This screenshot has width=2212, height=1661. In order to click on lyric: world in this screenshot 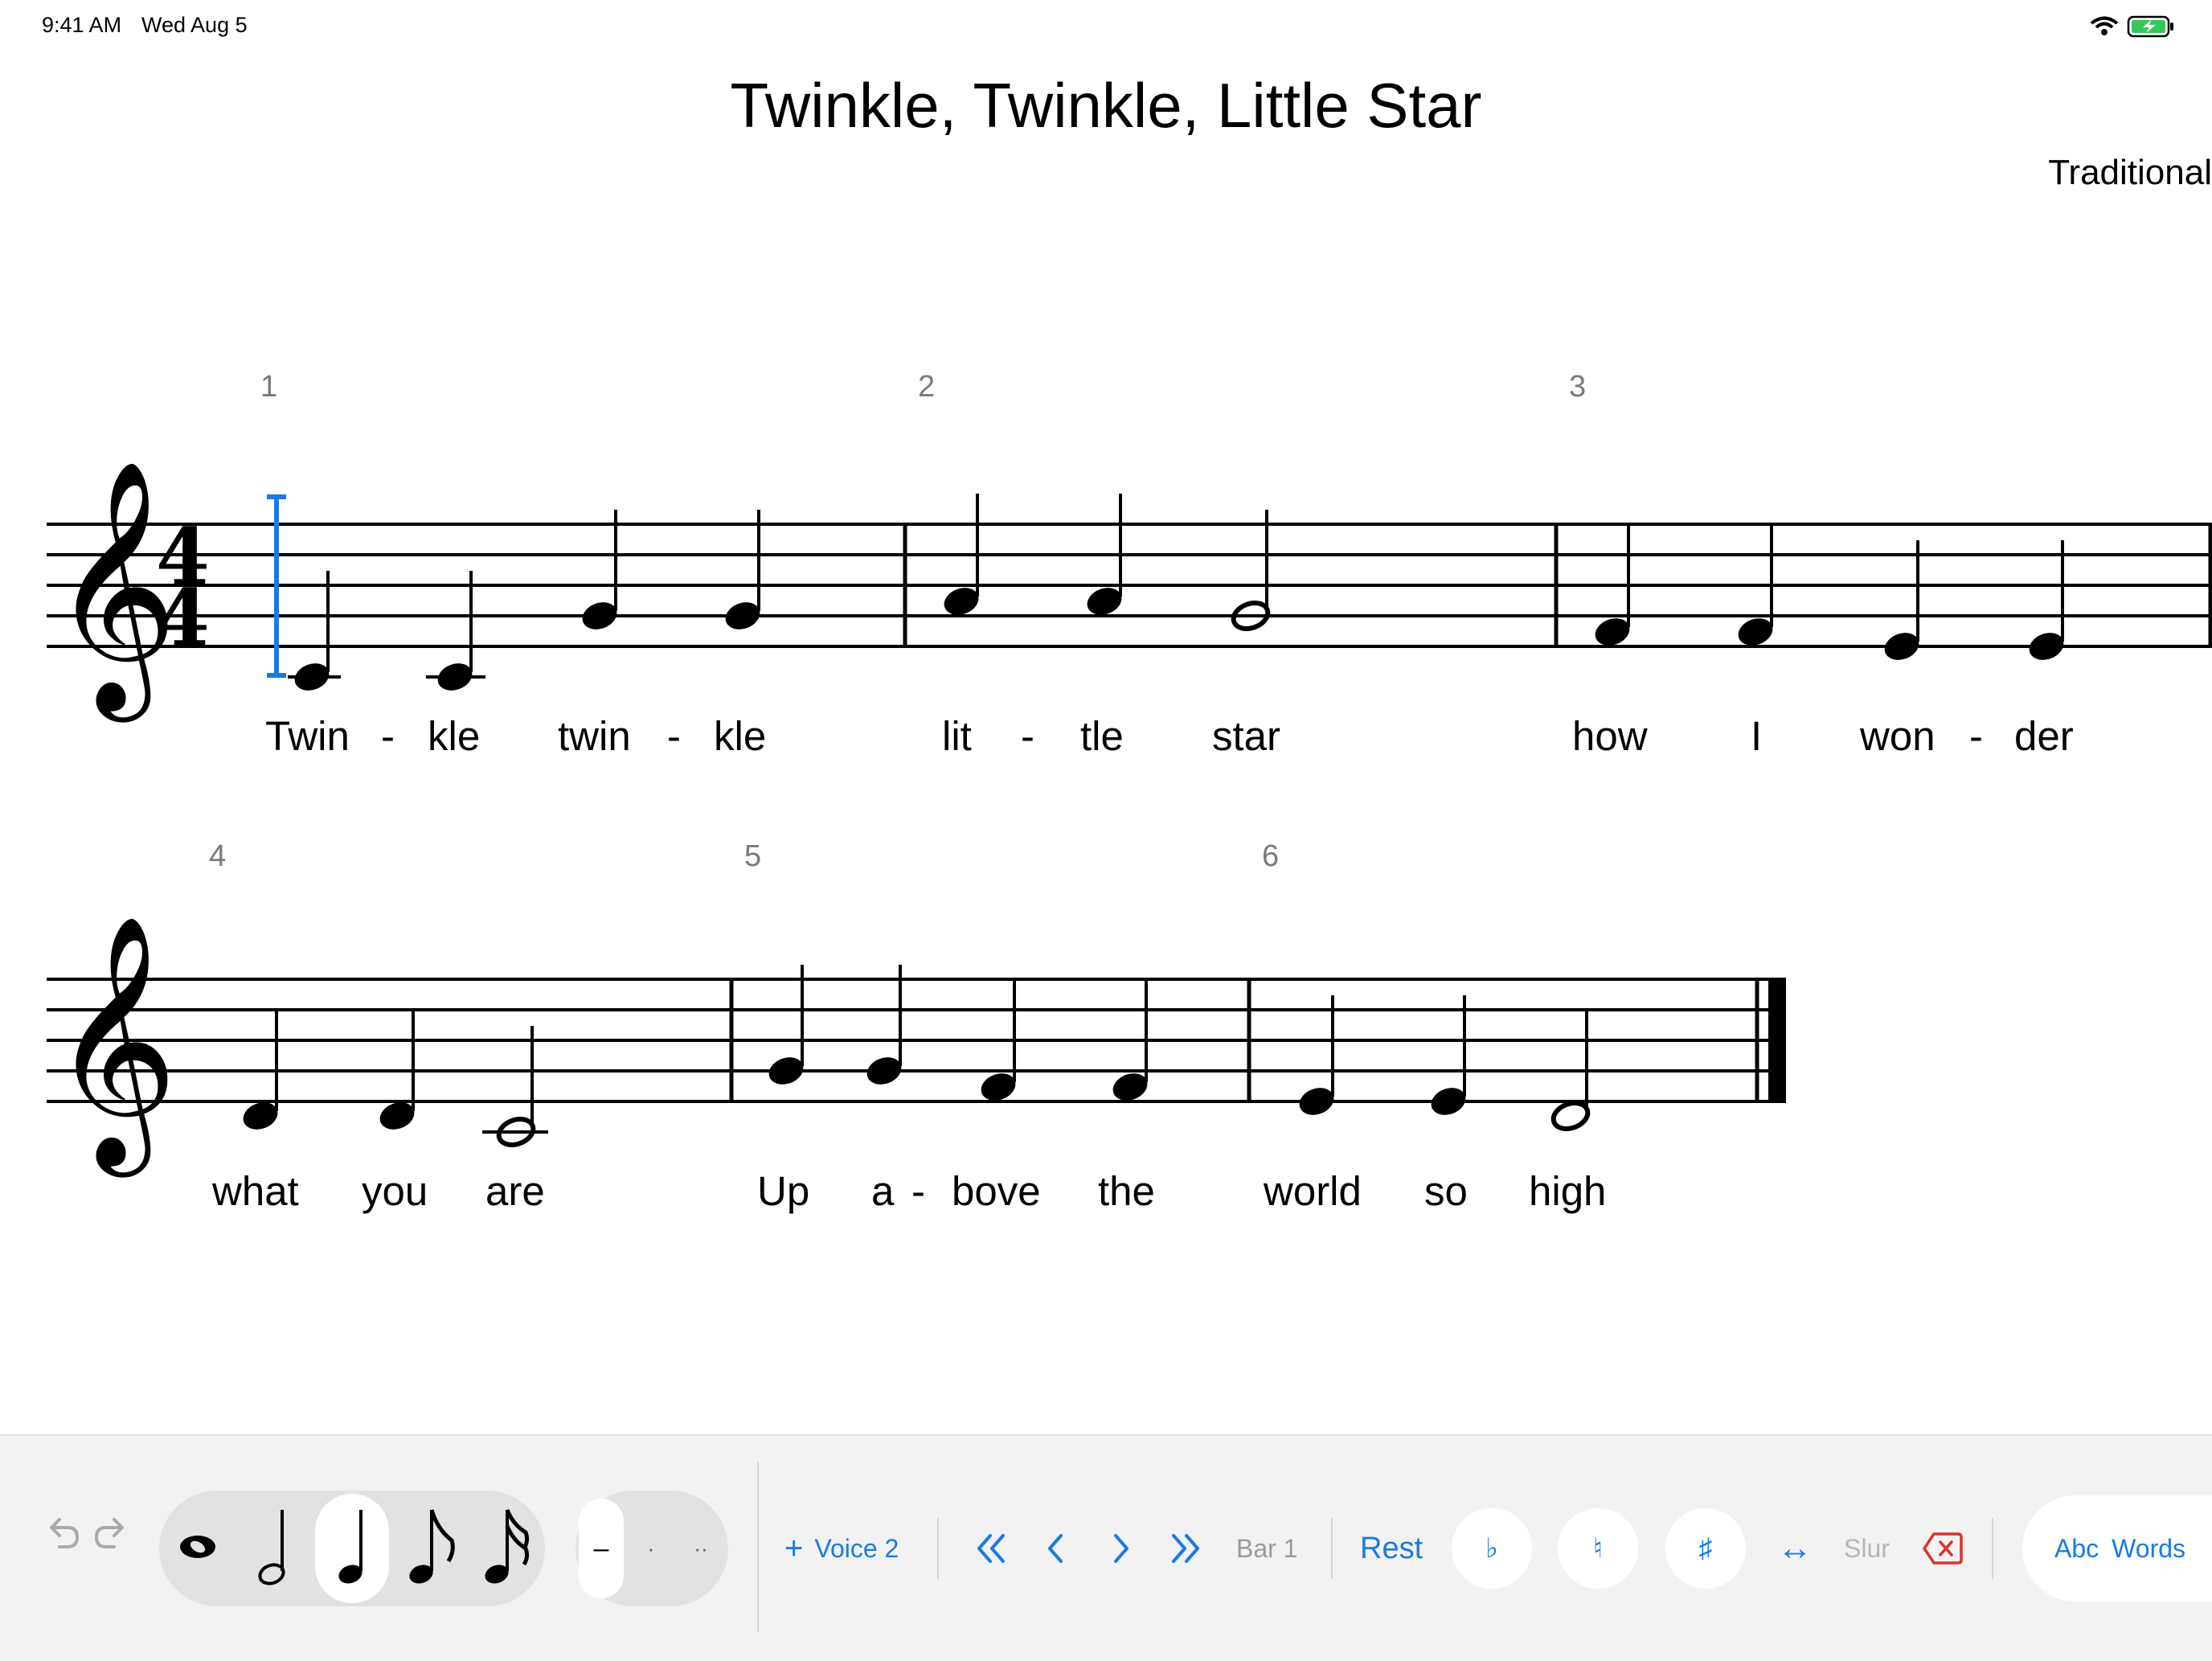, I will do `click(1313, 1191)`.